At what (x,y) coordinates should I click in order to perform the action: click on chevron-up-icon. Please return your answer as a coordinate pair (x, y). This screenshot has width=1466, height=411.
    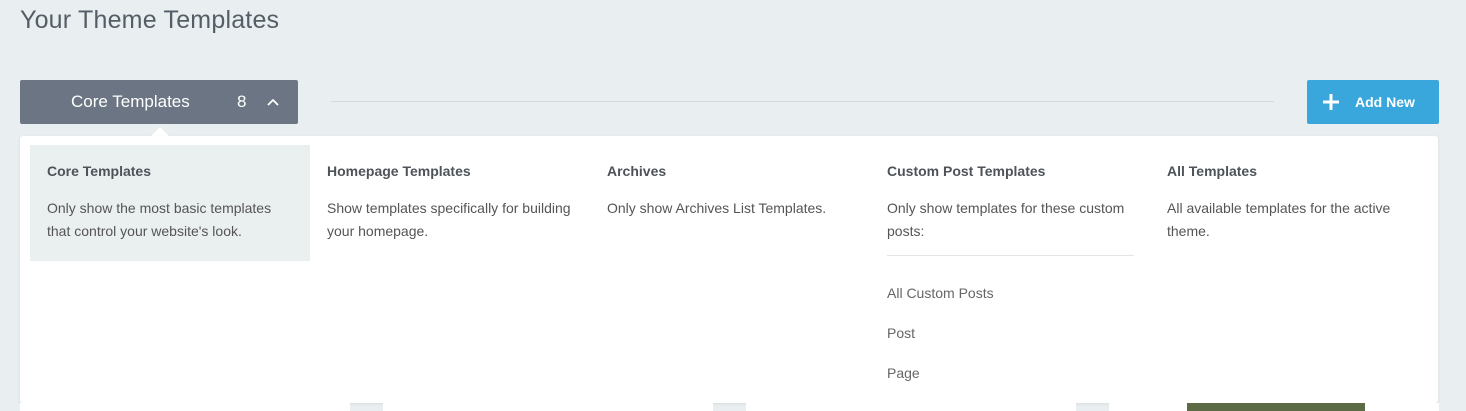
    Looking at the image, I should click on (273, 102).